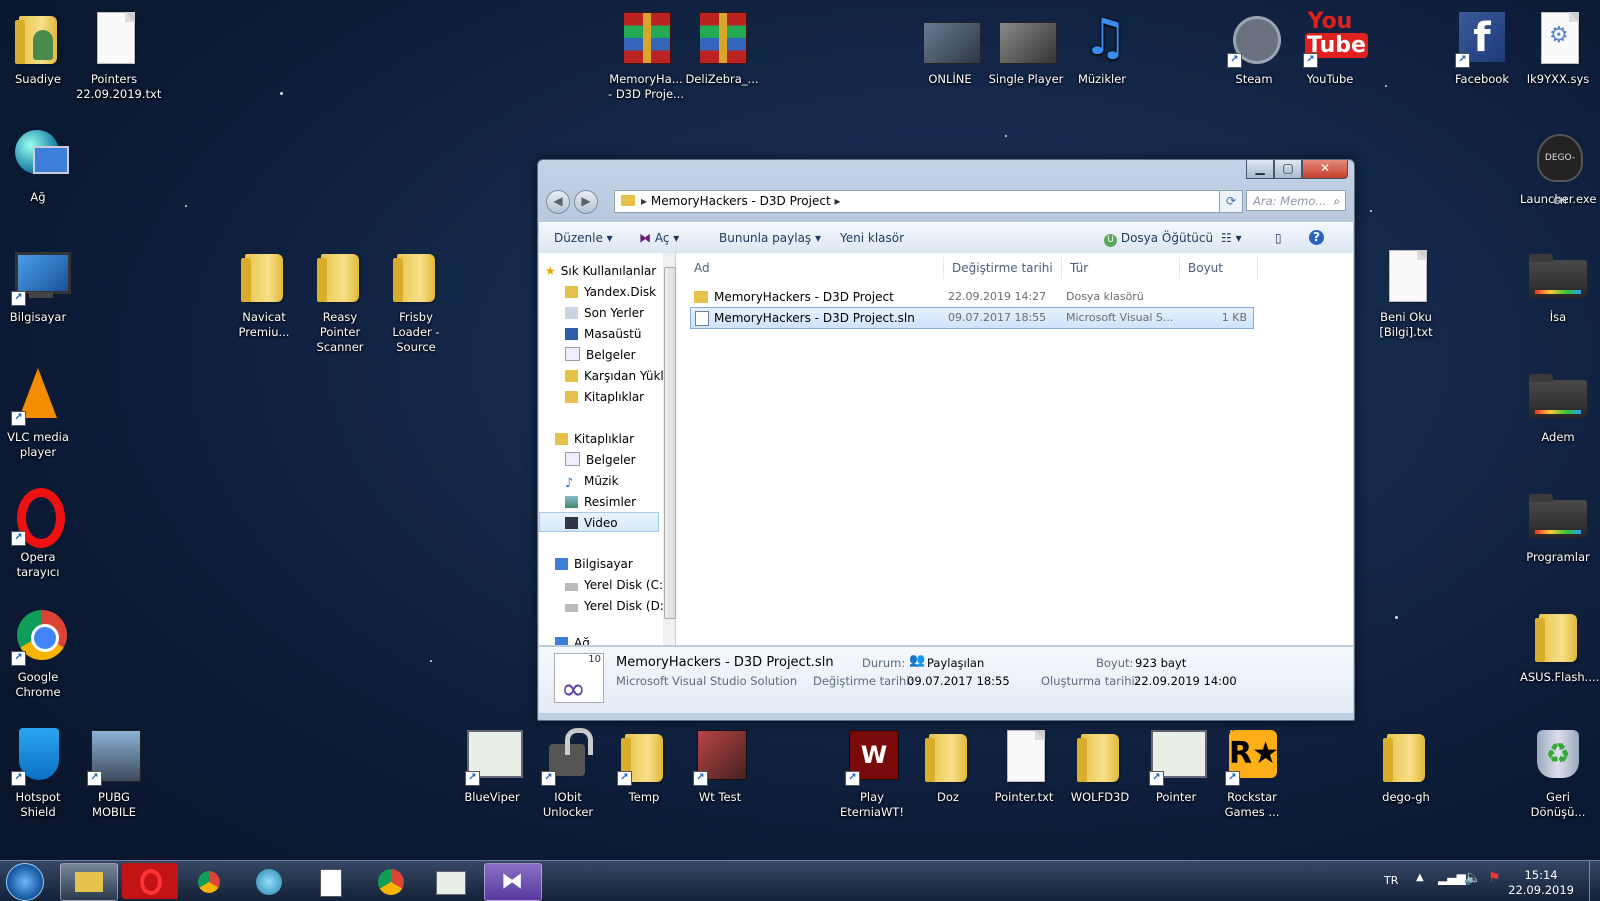  I want to click on column-header-type: Tür, so click(1121, 268).